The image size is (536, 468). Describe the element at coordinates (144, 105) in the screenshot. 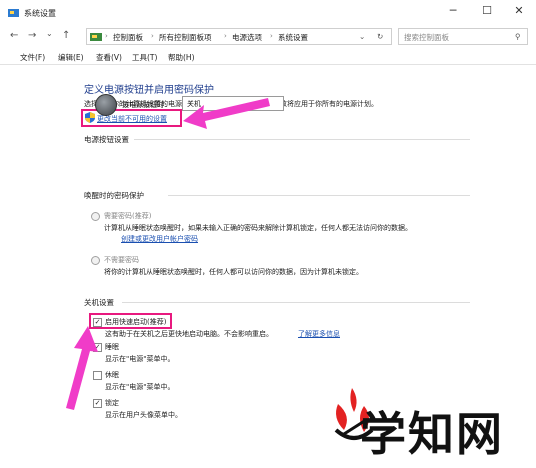

I see `power-button-label: 按电源按钮时:` at that location.